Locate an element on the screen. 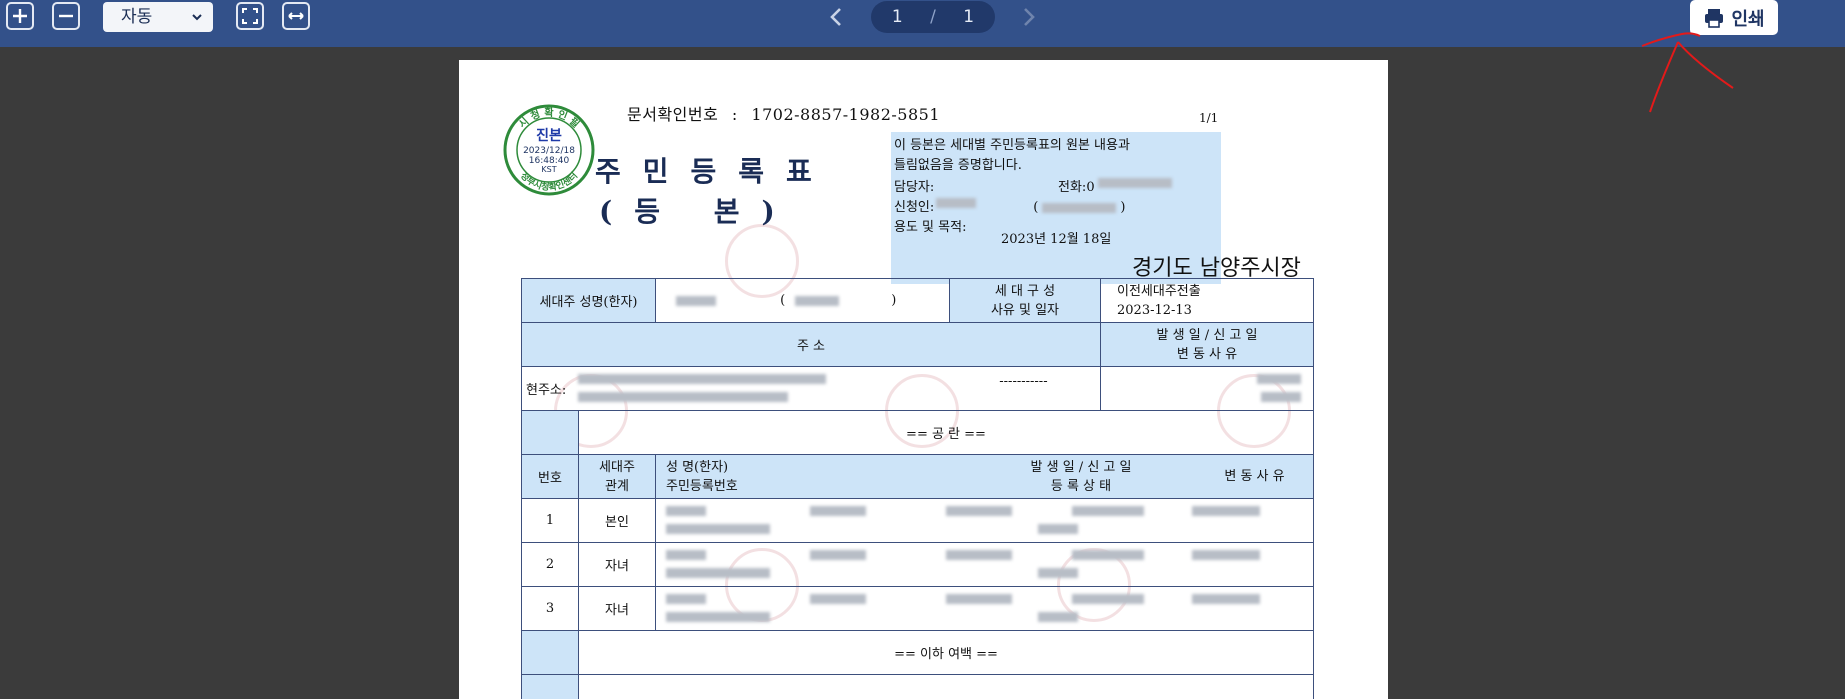  household-label-1: 세 대 구 성 is located at coordinates (1025, 291).